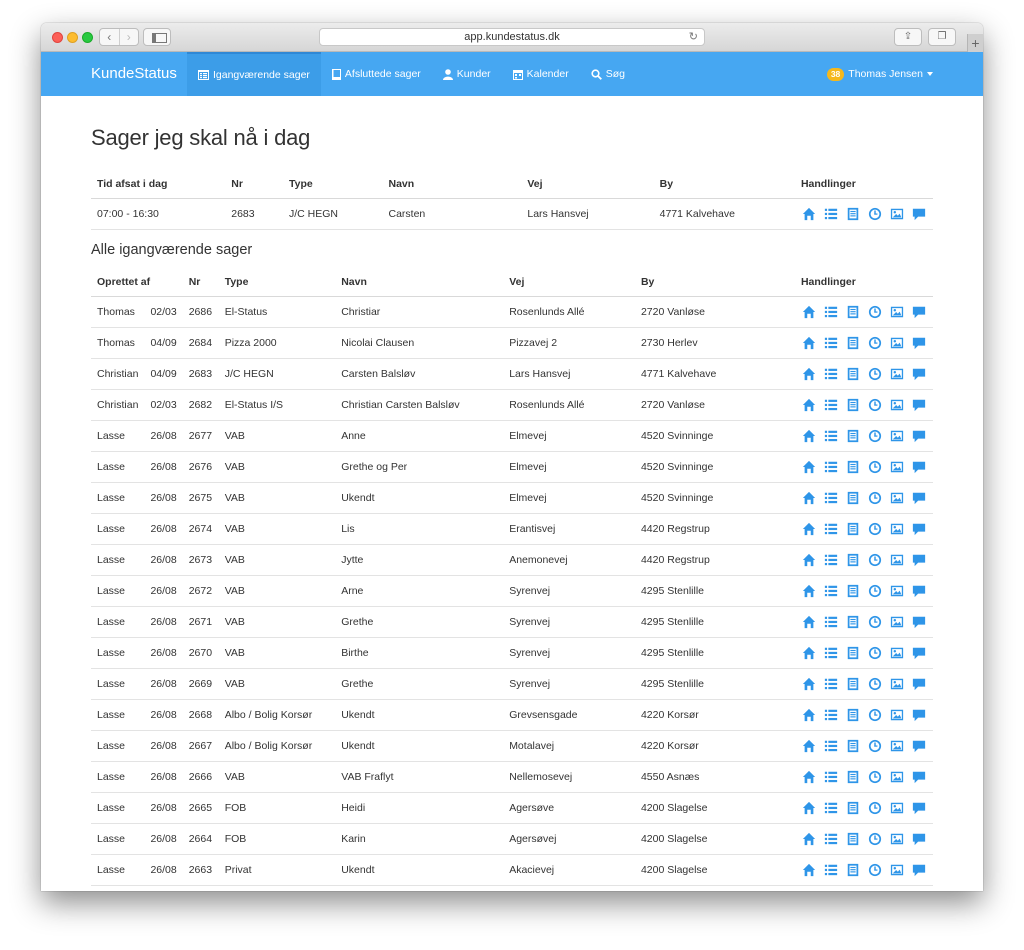 The image size is (1024, 950). I want to click on nav-item-3: Kalender, so click(541, 74).